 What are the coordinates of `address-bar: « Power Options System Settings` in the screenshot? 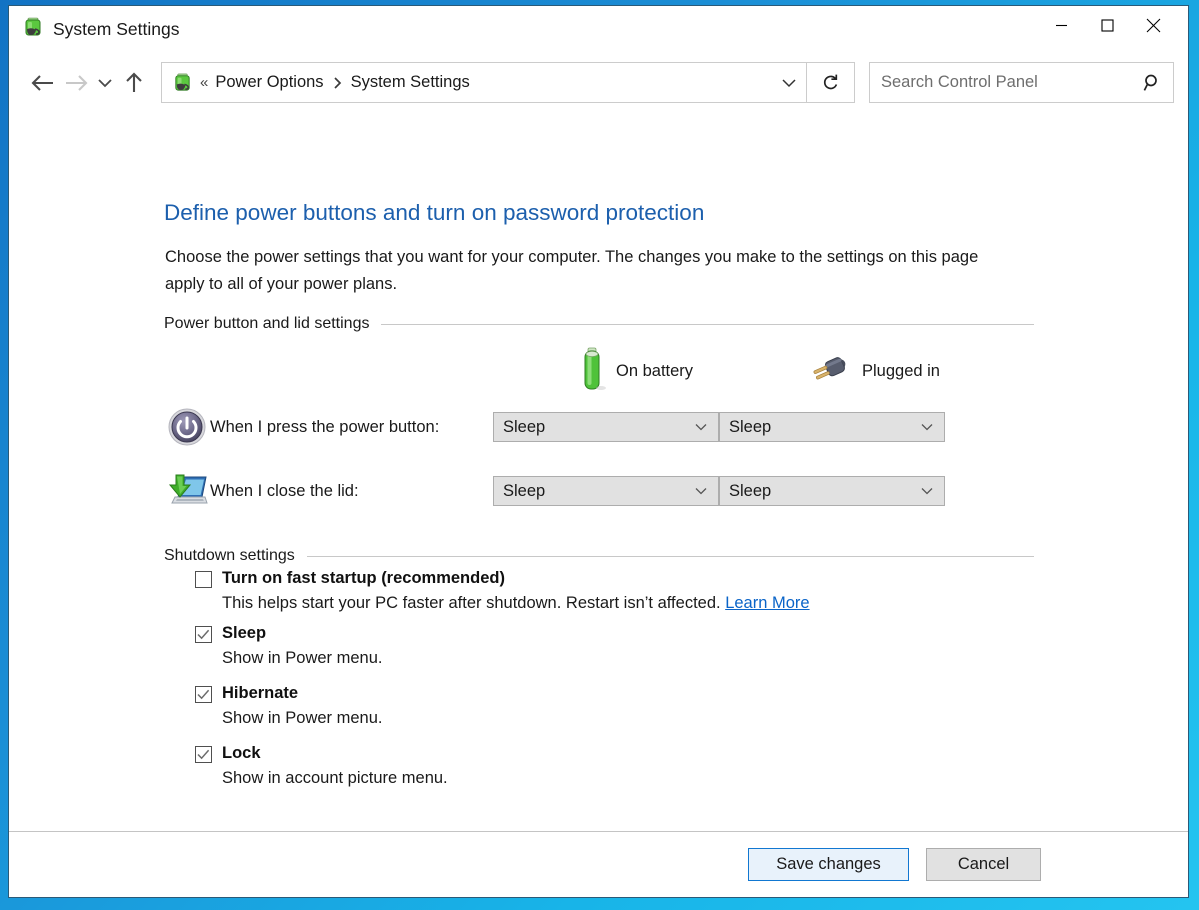 It's located at (598, 82).